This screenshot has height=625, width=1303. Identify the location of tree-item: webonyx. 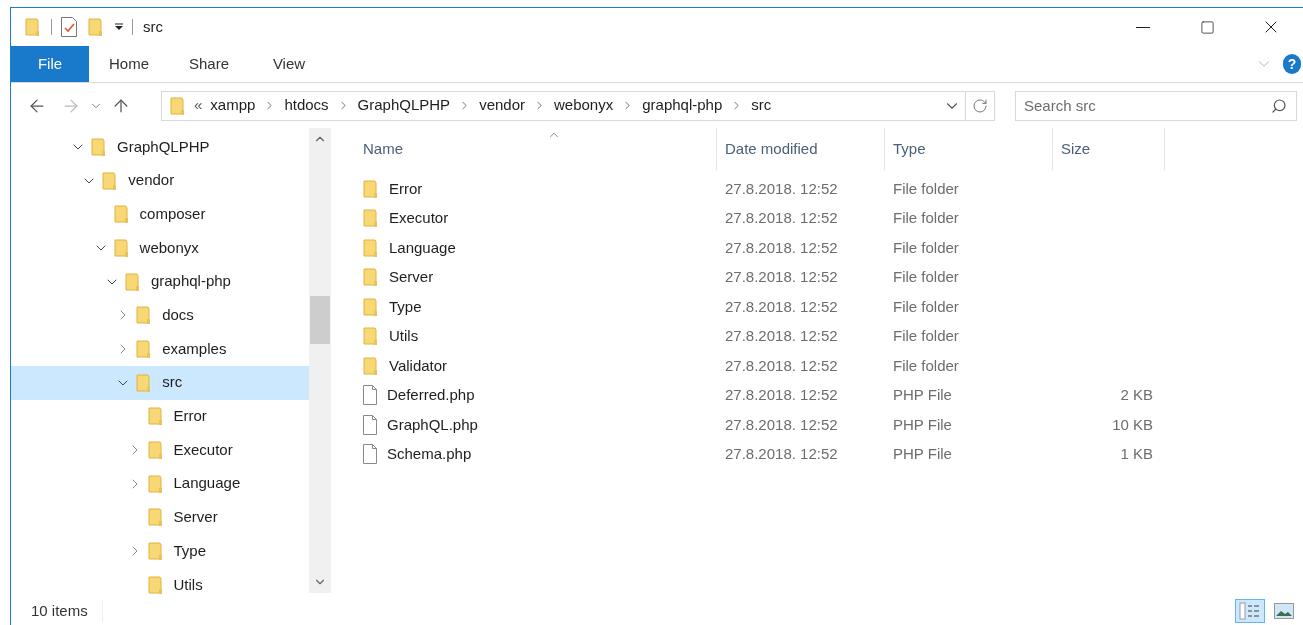
(160, 248).